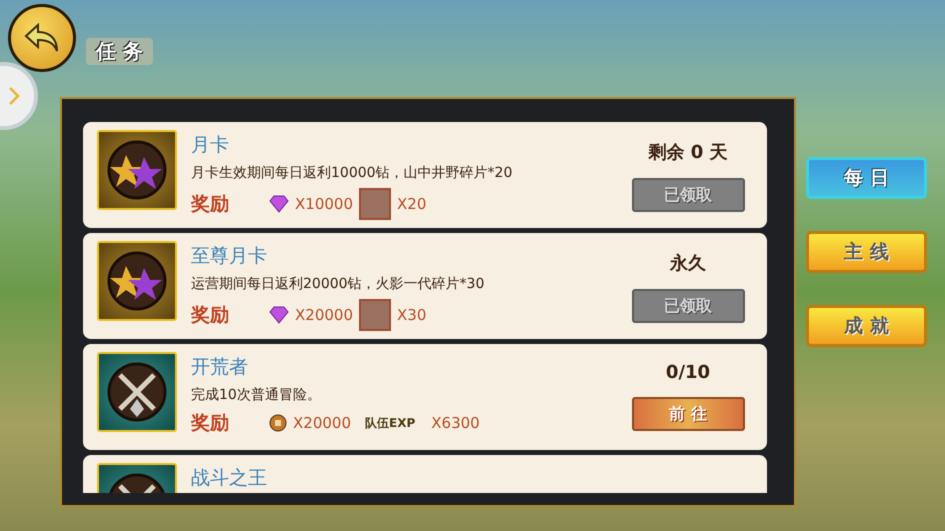 This screenshot has height=531, width=945. I want to click on task-title: 至尊月卡, so click(229, 256).